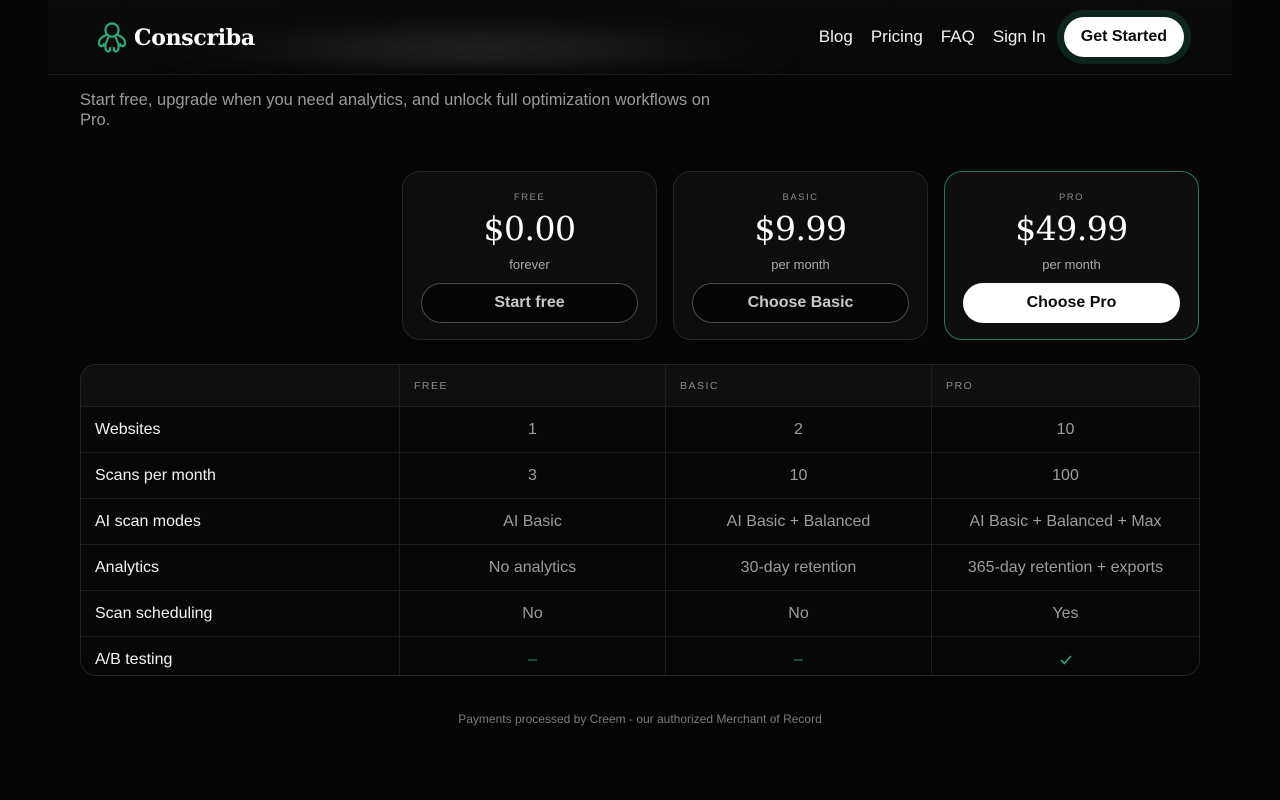 The width and height of the screenshot is (1280, 800). What do you see at coordinates (240, 656) in the screenshot?
I see `feature-label: A/B testing` at bounding box center [240, 656].